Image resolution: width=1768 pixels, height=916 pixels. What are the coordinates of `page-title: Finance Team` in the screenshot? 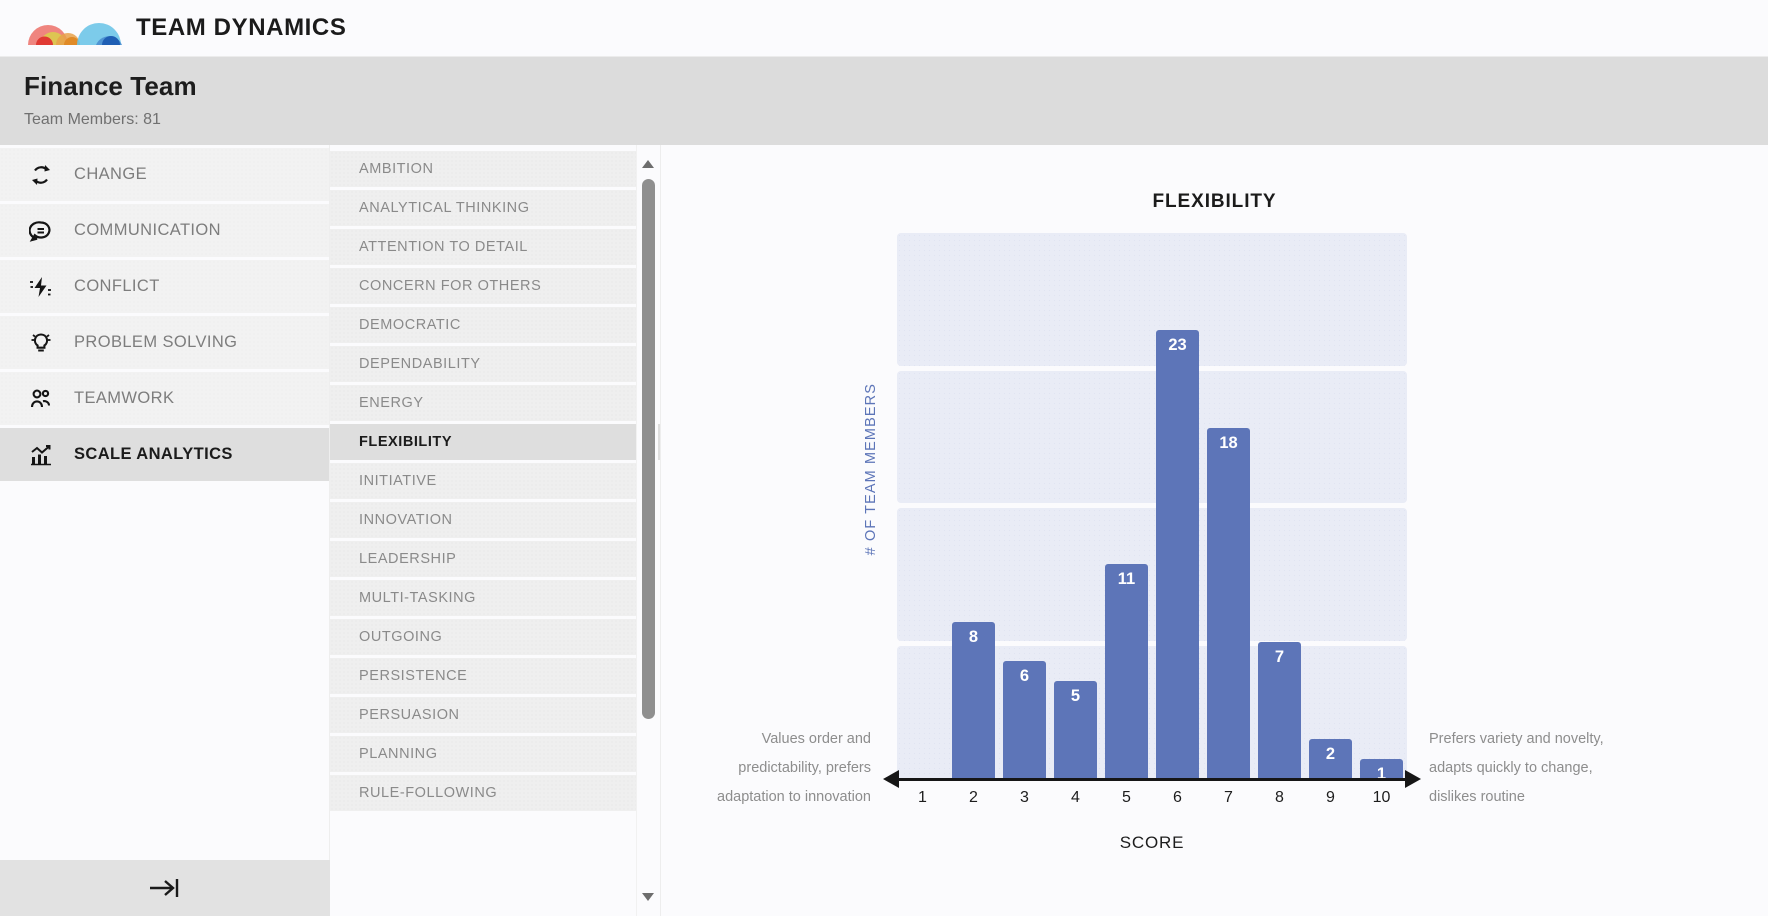 It's located at (110, 86).